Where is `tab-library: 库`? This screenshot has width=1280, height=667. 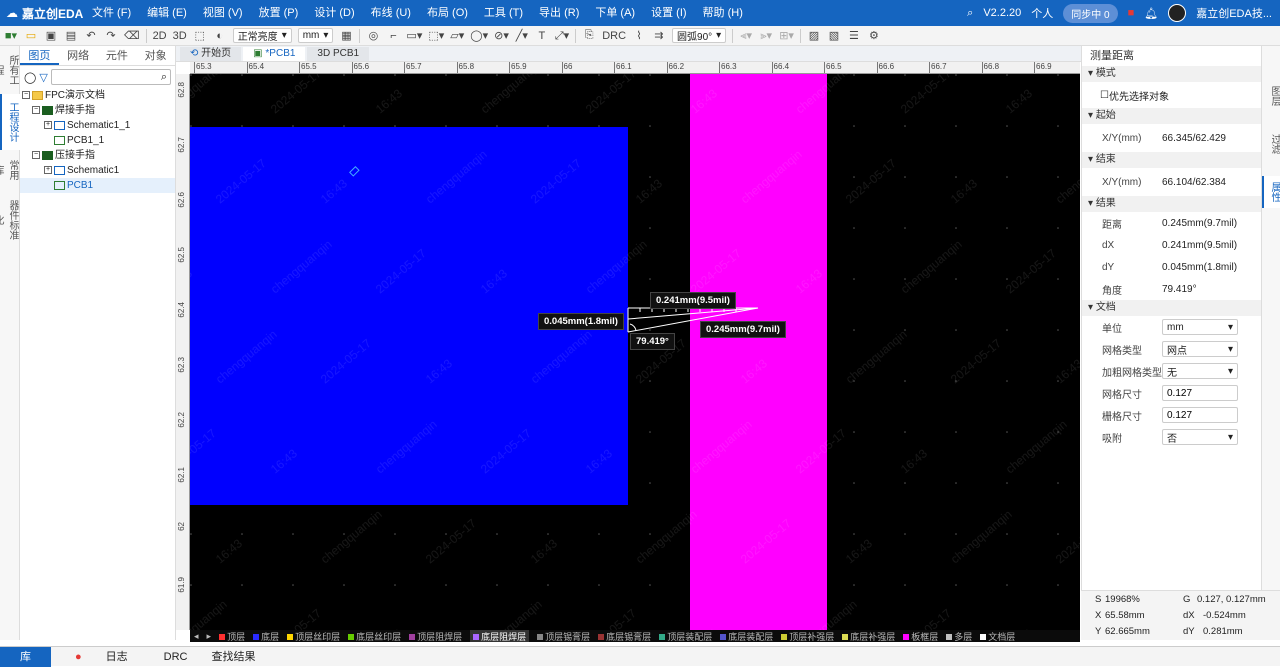
tab-library: 库 is located at coordinates (25, 656).